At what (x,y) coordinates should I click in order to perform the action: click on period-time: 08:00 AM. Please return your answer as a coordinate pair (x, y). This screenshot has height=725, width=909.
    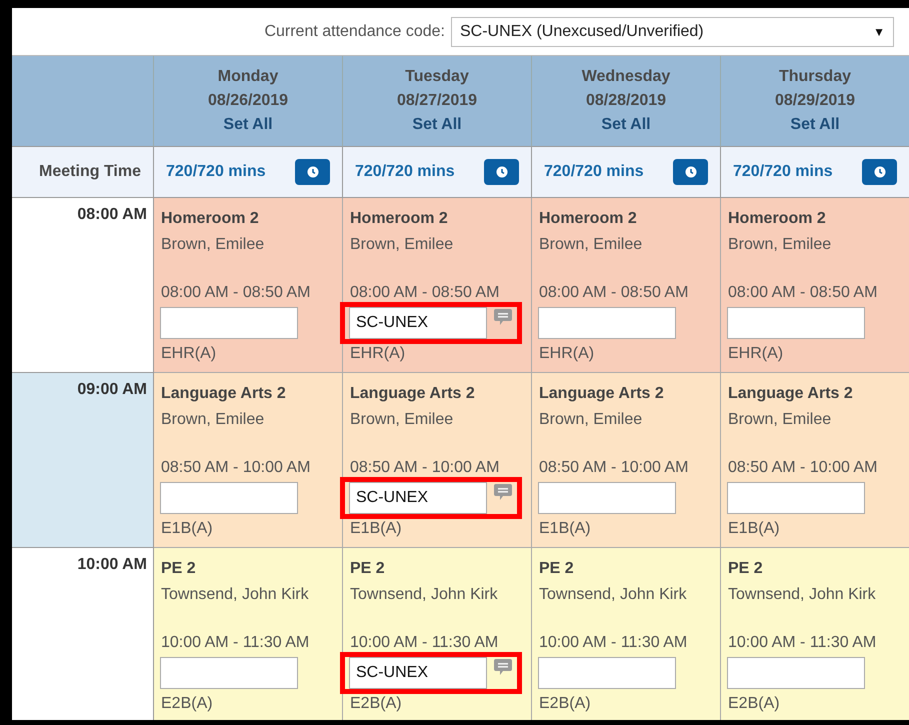
    Looking at the image, I should click on (112, 215).